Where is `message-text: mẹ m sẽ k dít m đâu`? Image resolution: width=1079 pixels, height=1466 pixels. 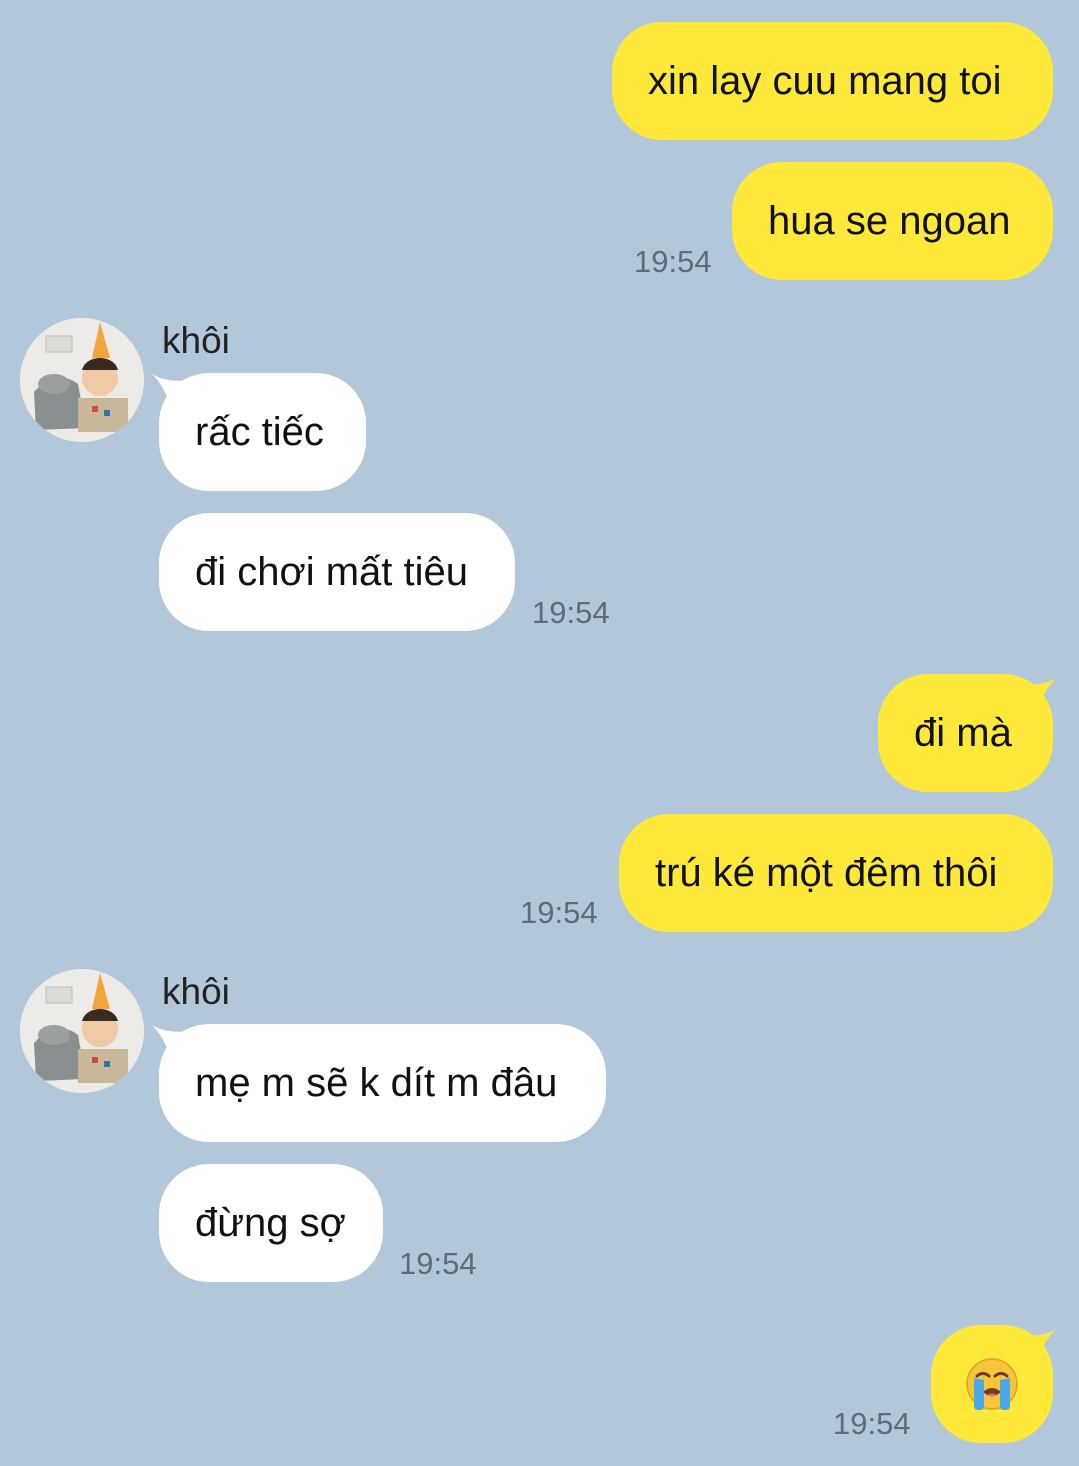
message-text: mẹ m sẽ k dít m đâu is located at coordinates (376, 1082).